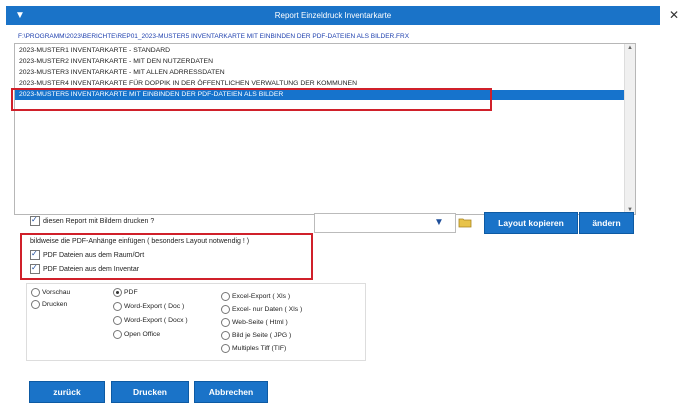 This screenshot has height=416, width=684. Describe the element at coordinates (154, 306) in the screenshot. I see `format-label: Word-Export ( Doc )` at that location.